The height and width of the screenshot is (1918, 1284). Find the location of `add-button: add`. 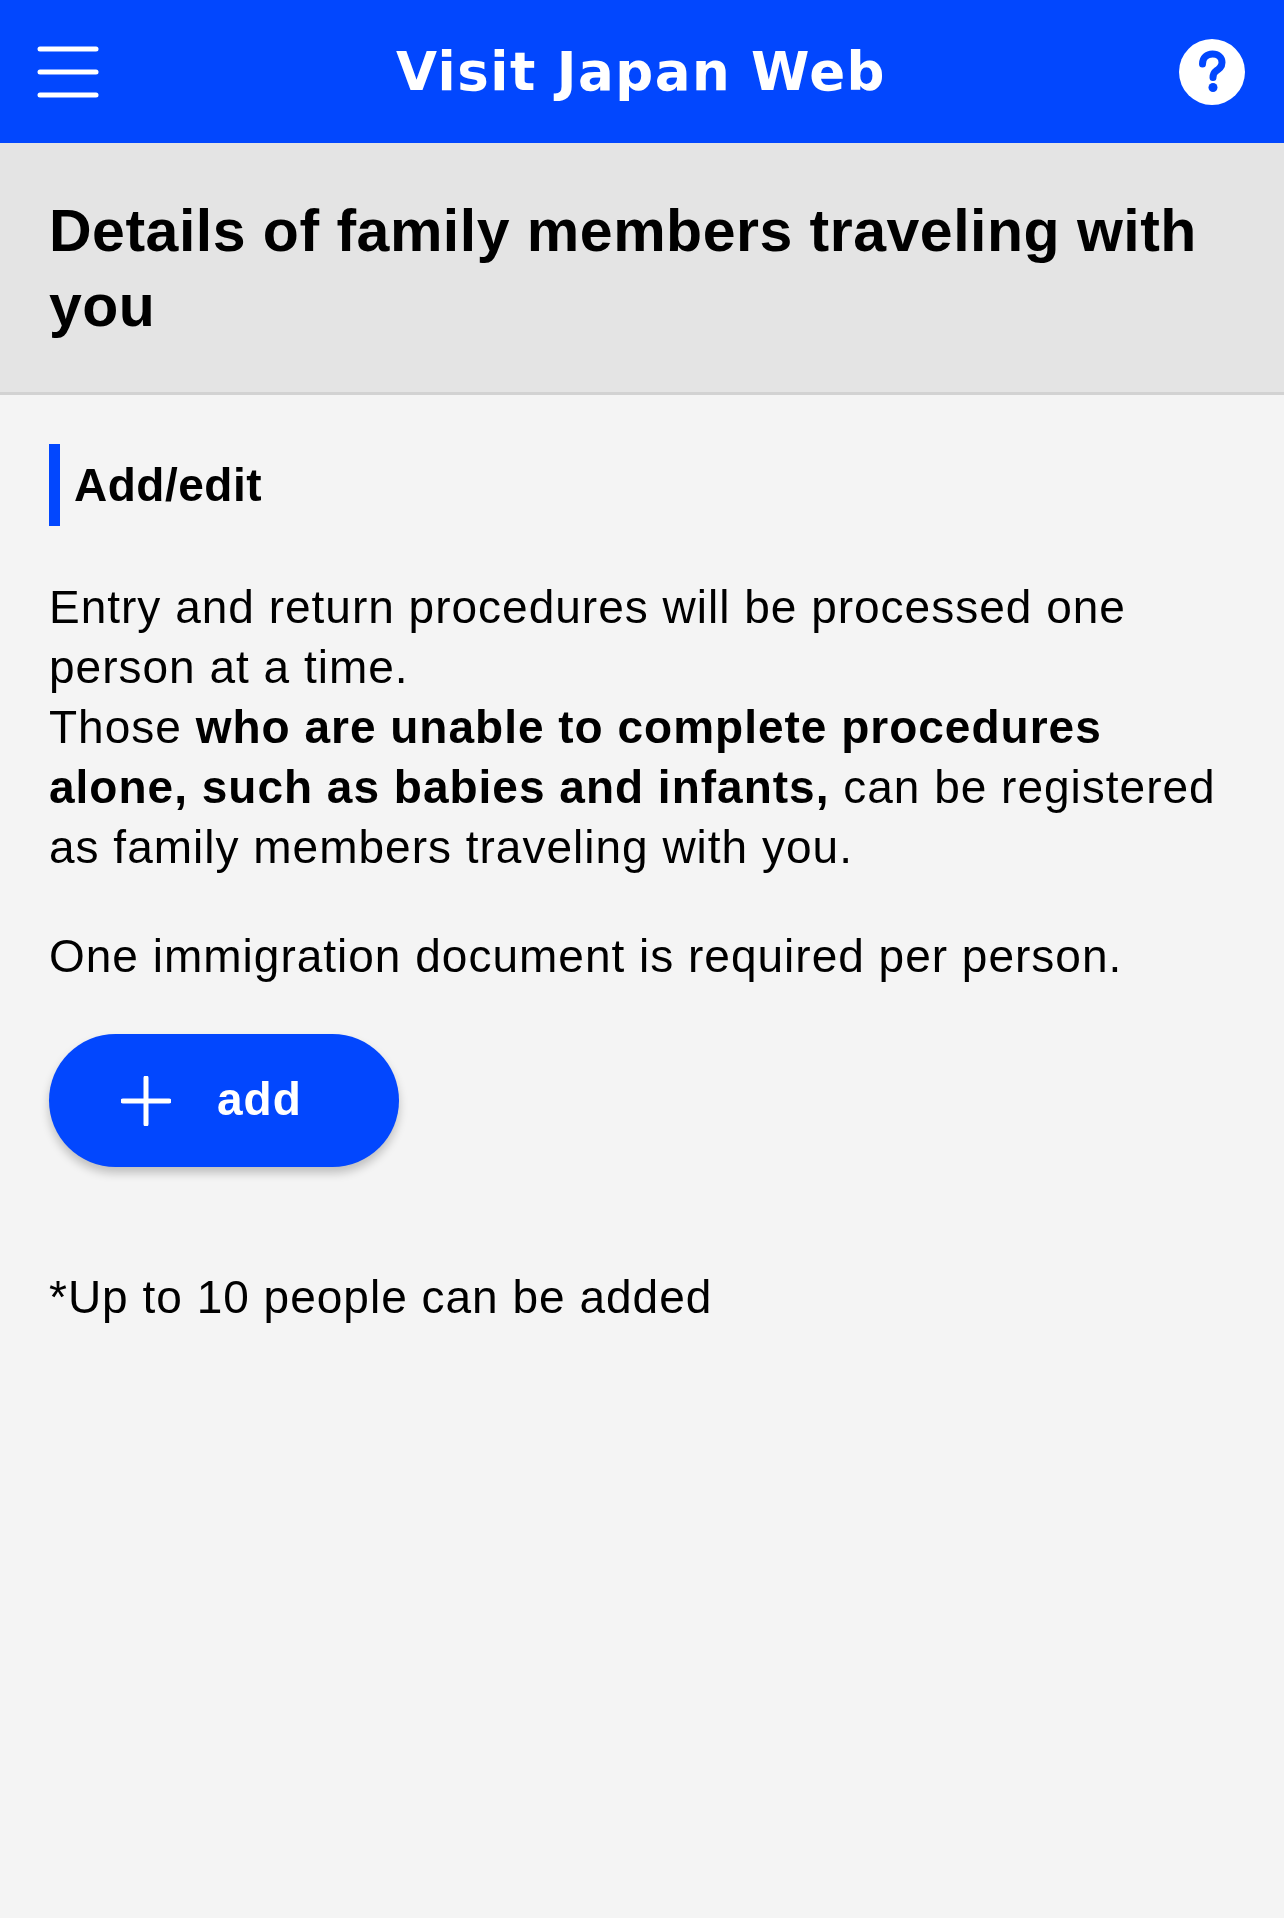

add-button: add is located at coordinates (224, 1100).